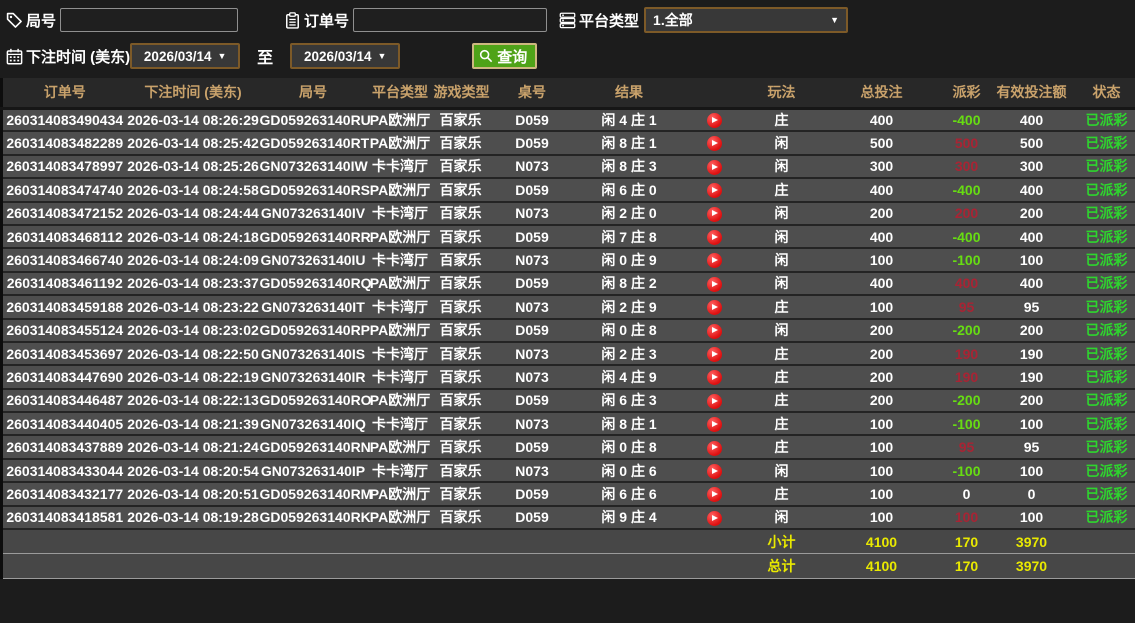 The height and width of the screenshot is (623, 1135). I want to click on cell-round: GD059263140RM, so click(315, 494).